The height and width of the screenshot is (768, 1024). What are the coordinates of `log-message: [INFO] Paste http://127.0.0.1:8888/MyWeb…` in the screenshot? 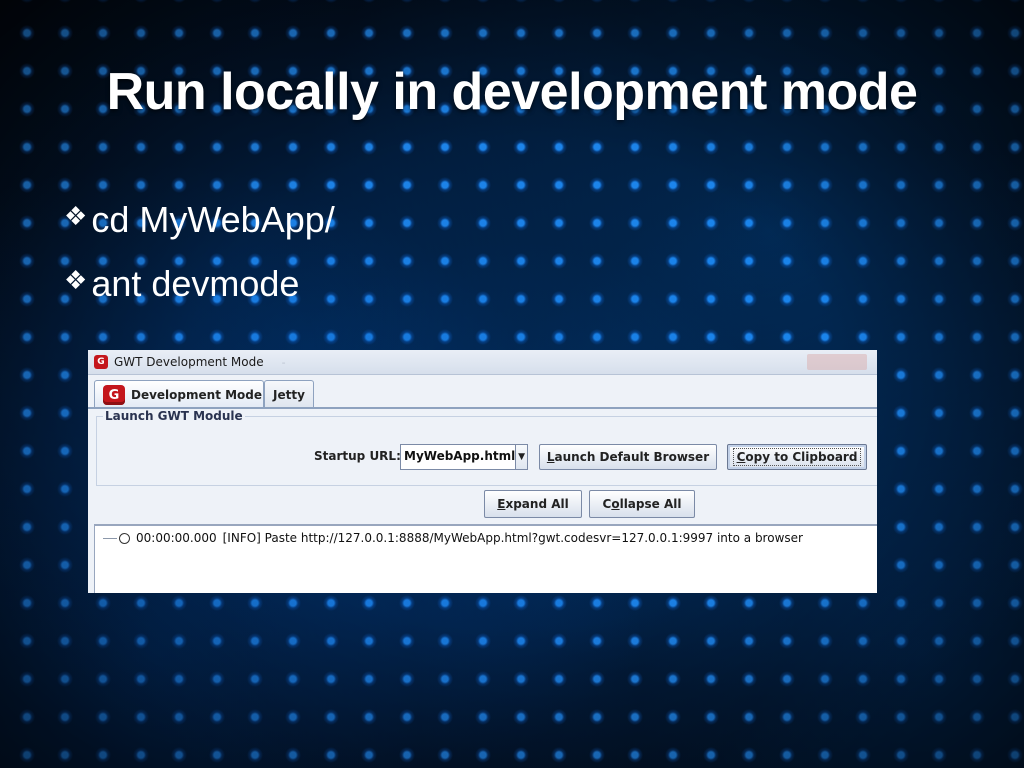 It's located at (512, 538).